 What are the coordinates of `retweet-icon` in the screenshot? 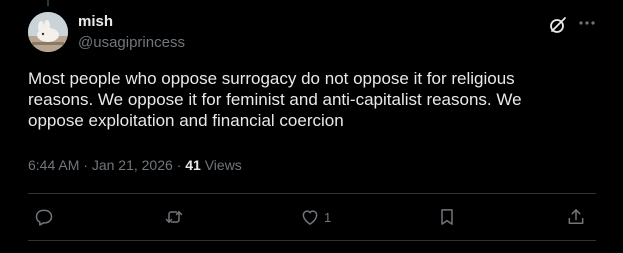 It's located at (174, 217).